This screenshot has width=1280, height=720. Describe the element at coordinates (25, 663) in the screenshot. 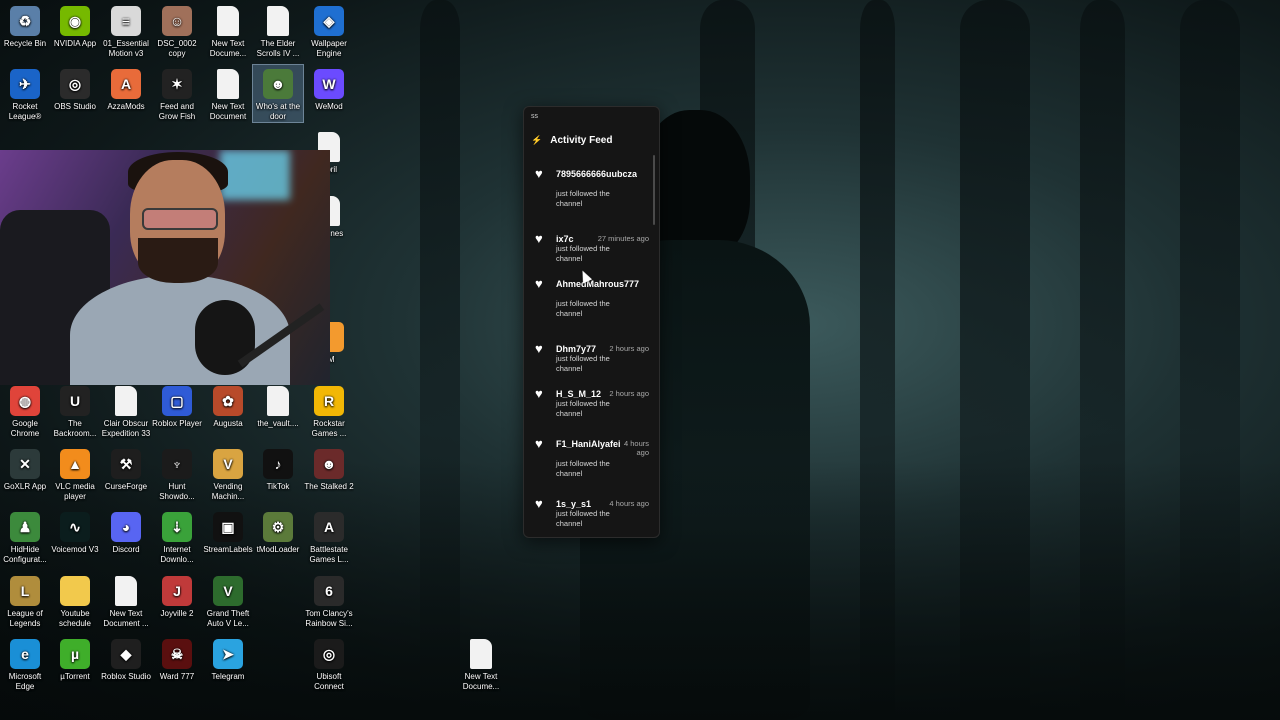

I see `desktop-icon: e Microsoft Edge` at that location.